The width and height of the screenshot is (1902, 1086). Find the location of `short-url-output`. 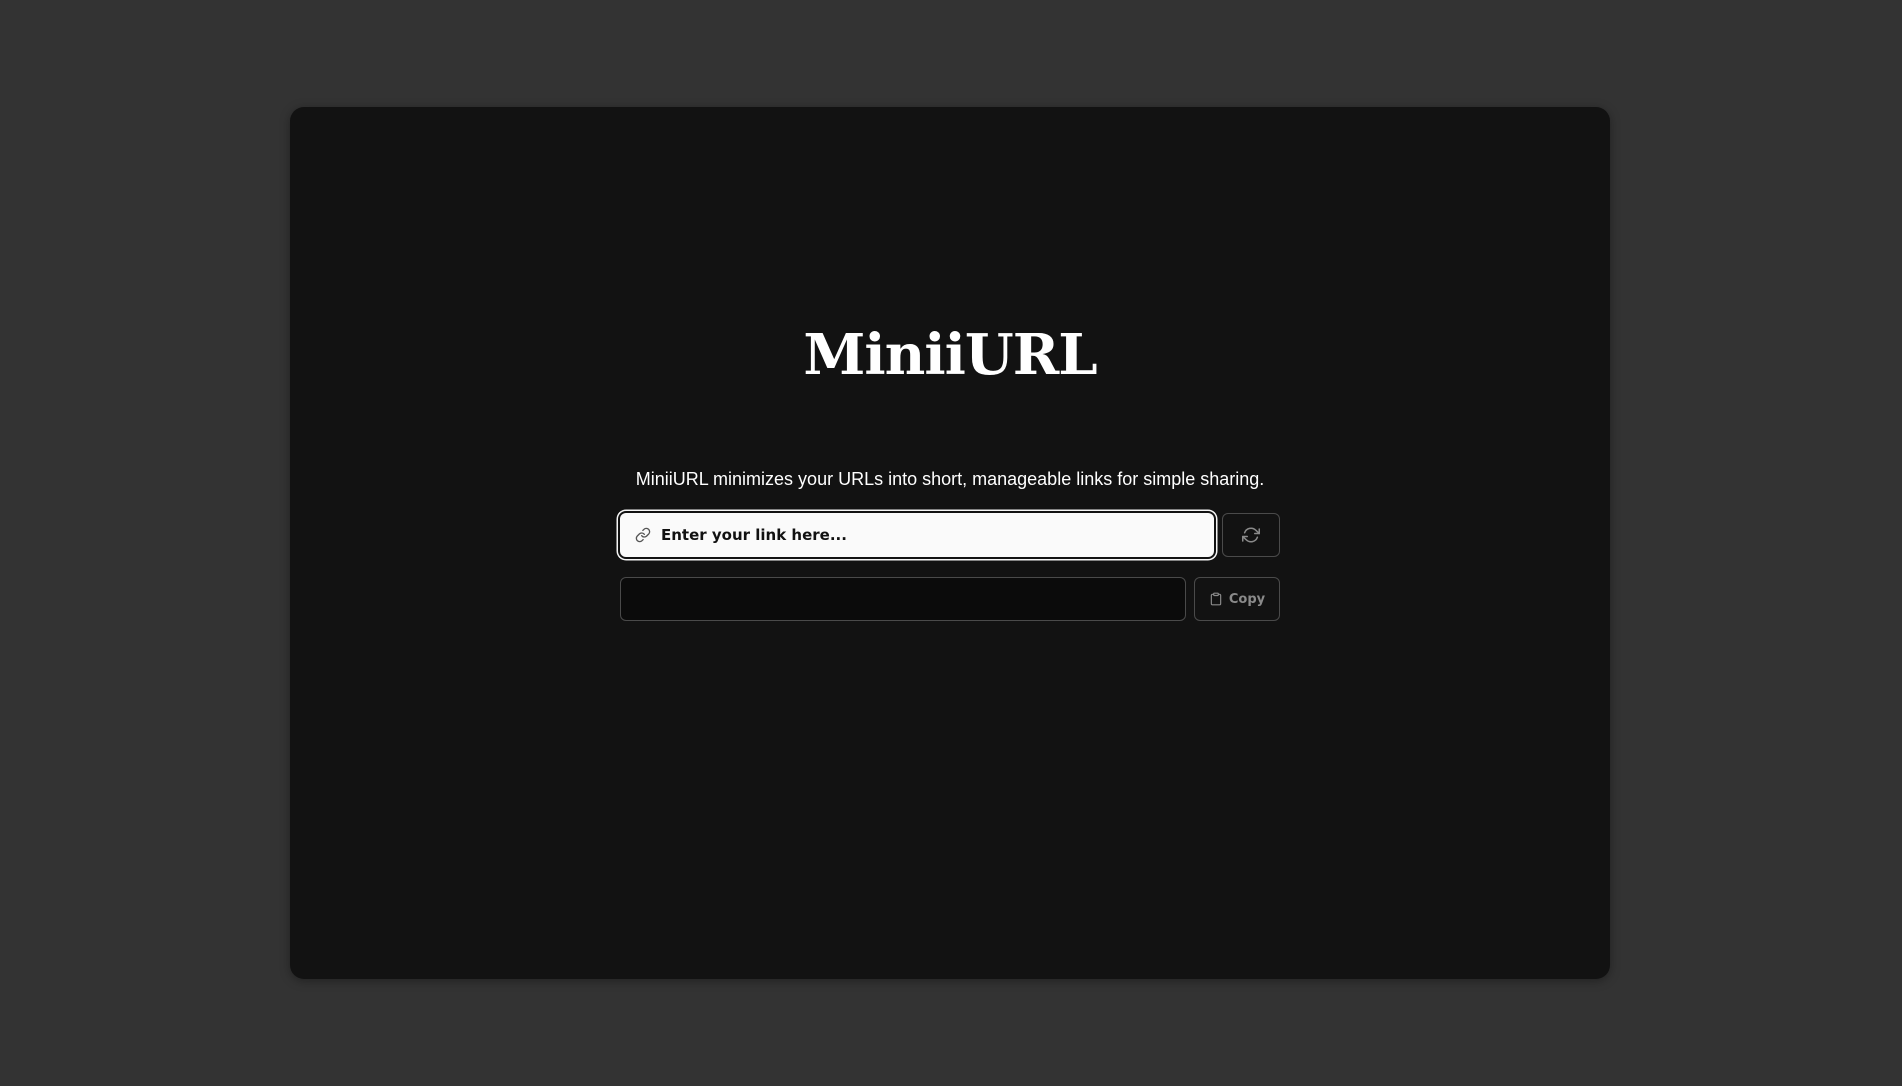

short-url-output is located at coordinates (903, 599).